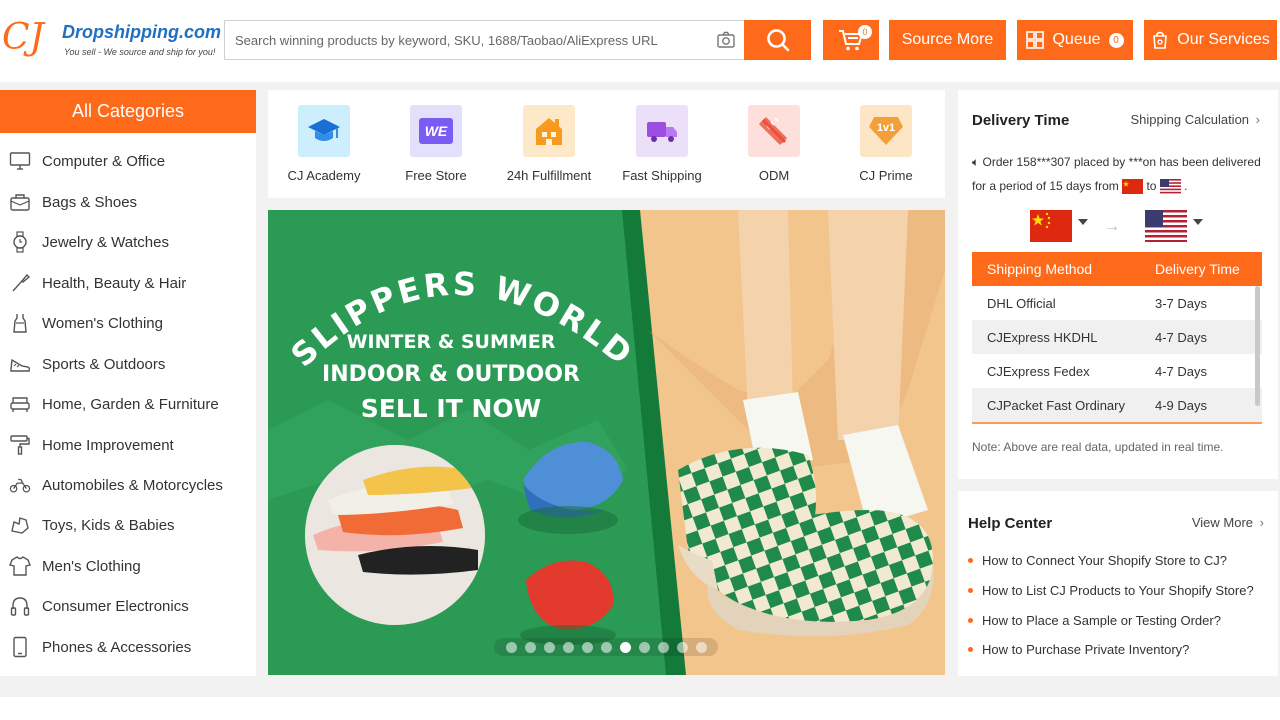 The width and height of the screenshot is (1280, 720). I want to click on help-article-link: How to Connect Your Shopify Store to CJ?, so click(1097, 560).